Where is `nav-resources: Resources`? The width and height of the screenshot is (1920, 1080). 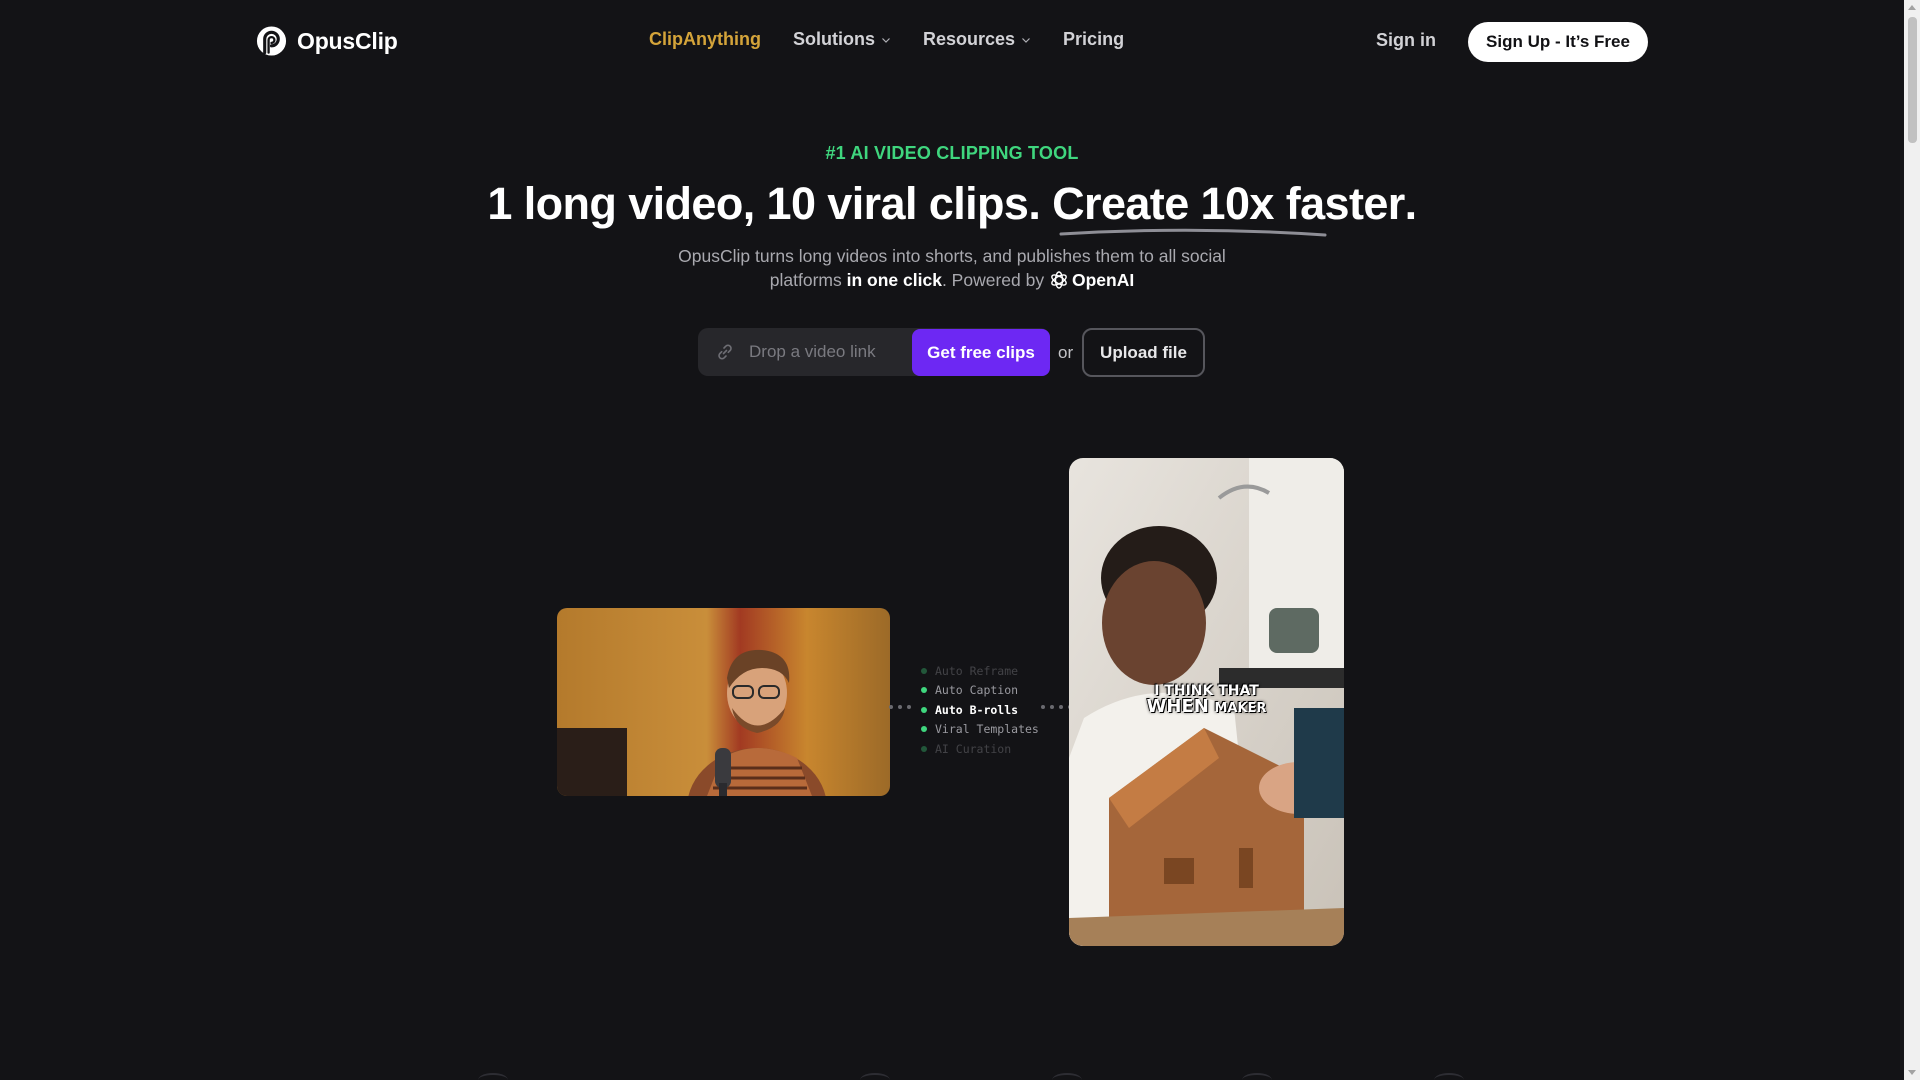
nav-resources: Resources is located at coordinates (977, 39).